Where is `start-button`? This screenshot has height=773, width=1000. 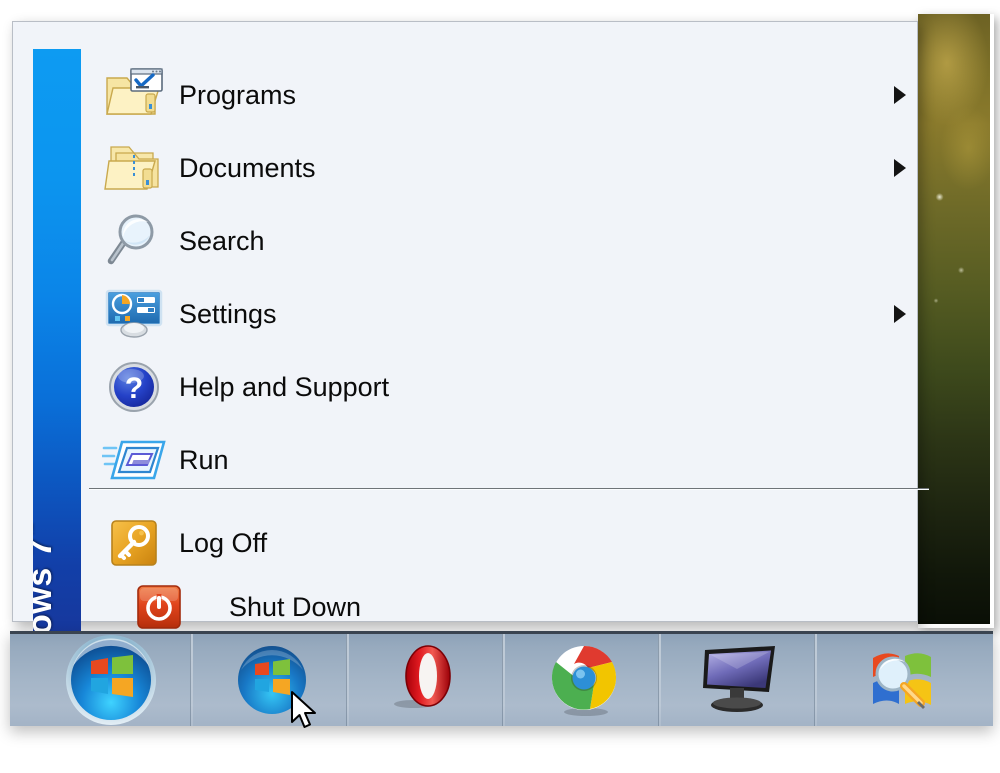 start-button is located at coordinates (111, 680).